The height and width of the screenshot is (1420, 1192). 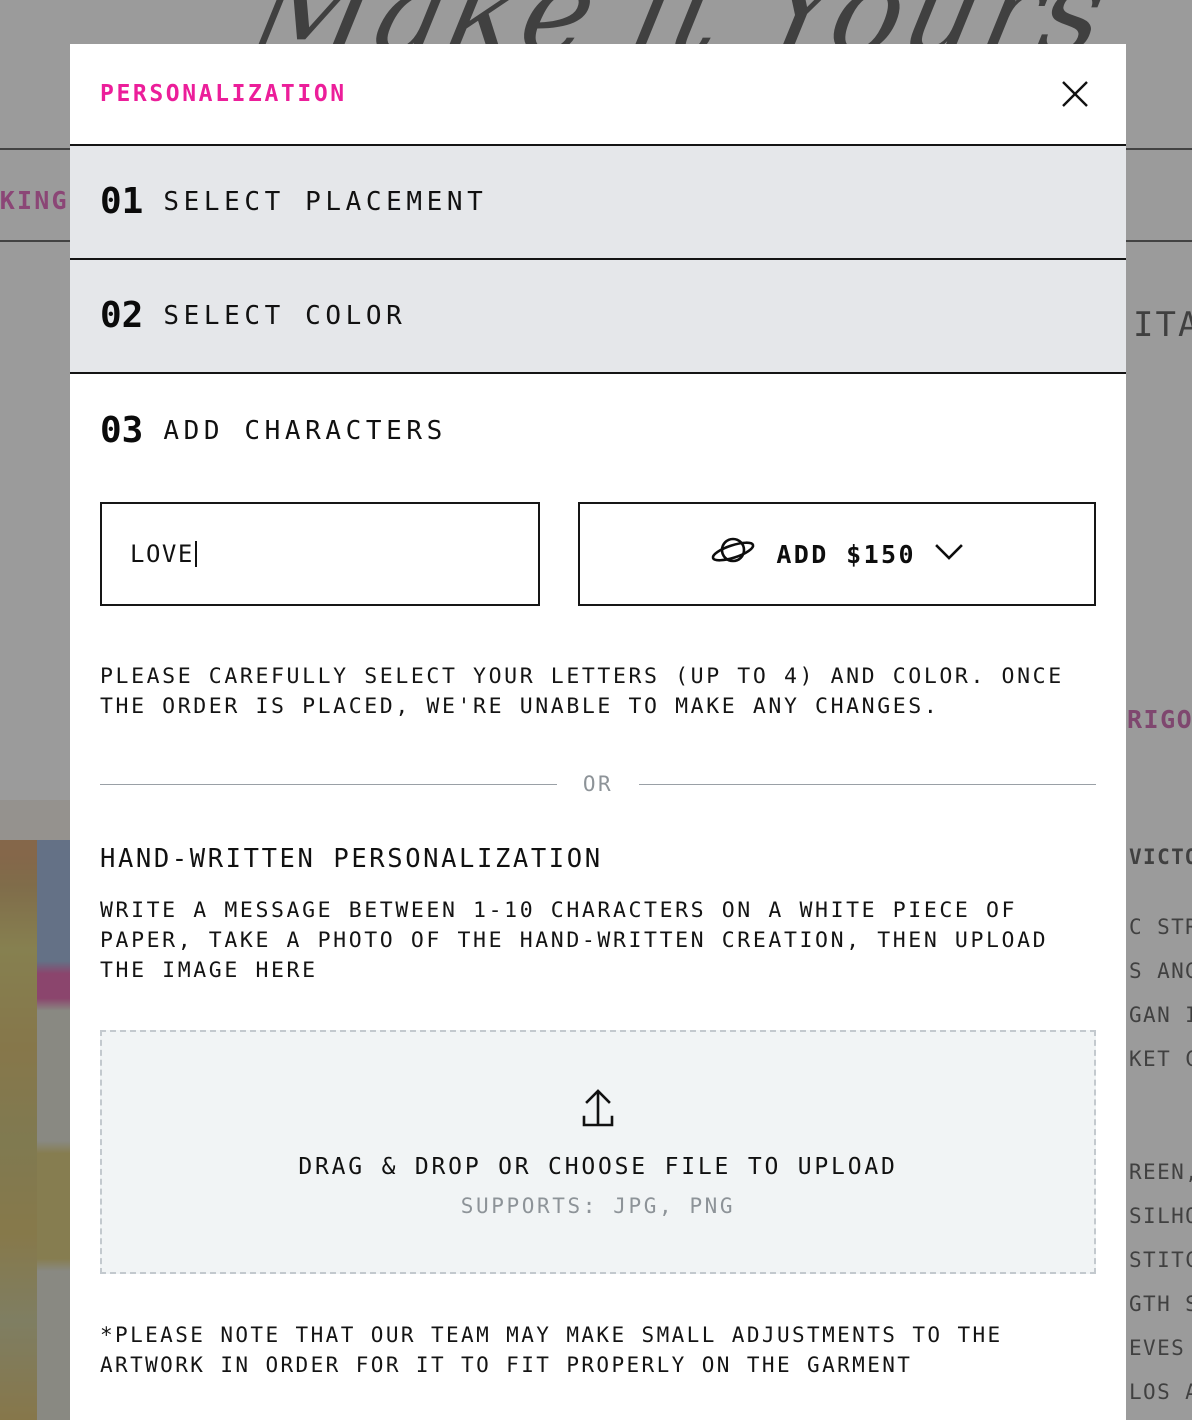 I want to click on characters-input-value: LOVE, so click(x=162, y=554).